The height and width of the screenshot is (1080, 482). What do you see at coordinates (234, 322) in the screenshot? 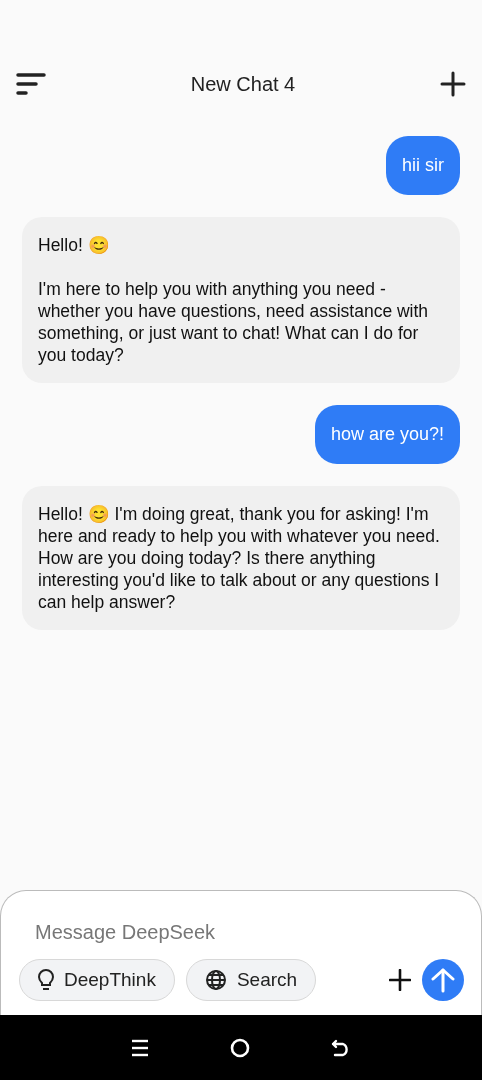
I see `message-text: I'm here to help you with anything you need - whether you have questions, need assistance with something, or just want to chat! What can I do for you today?` at bounding box center [234, 322].